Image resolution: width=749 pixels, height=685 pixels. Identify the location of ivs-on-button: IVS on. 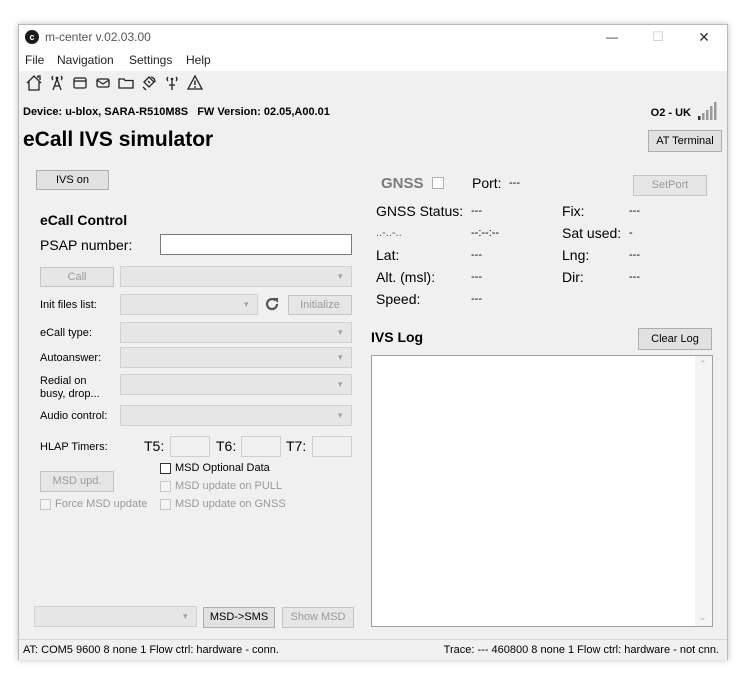
(72, 180).